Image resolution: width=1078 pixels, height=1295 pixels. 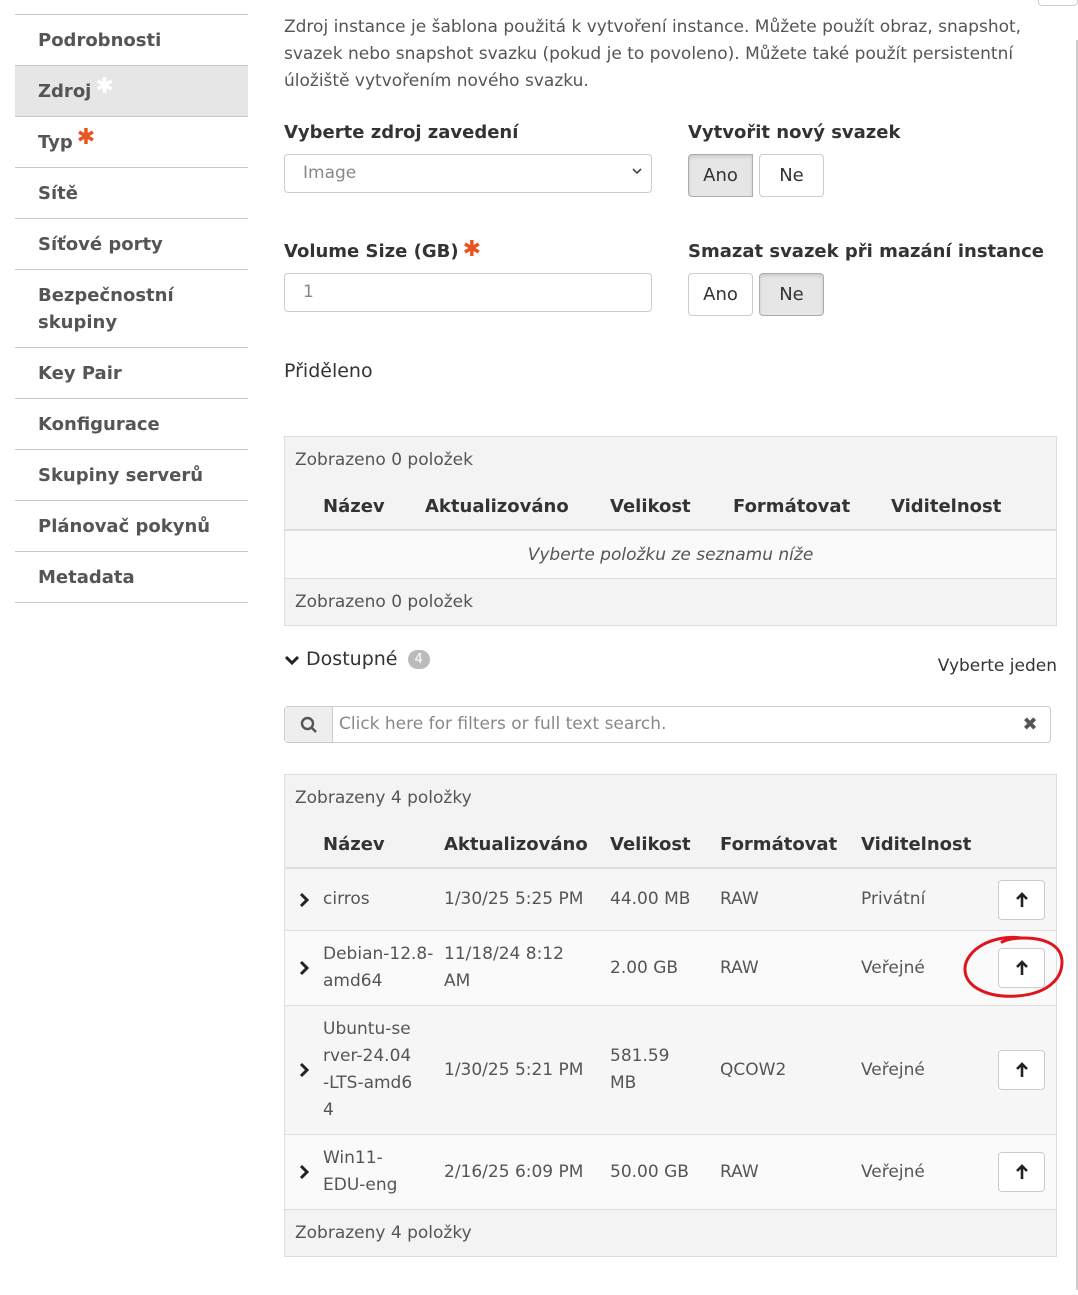 I want to click on new-volume-yes-button: Ano, so click(x=720, y=175).